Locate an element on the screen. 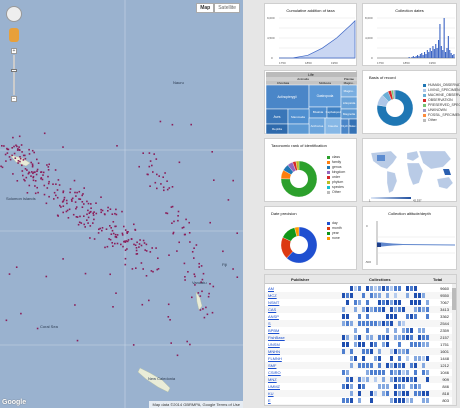 This screenshot has height=408, width=460. legend-item: genus is located at coordinates (336, 167).